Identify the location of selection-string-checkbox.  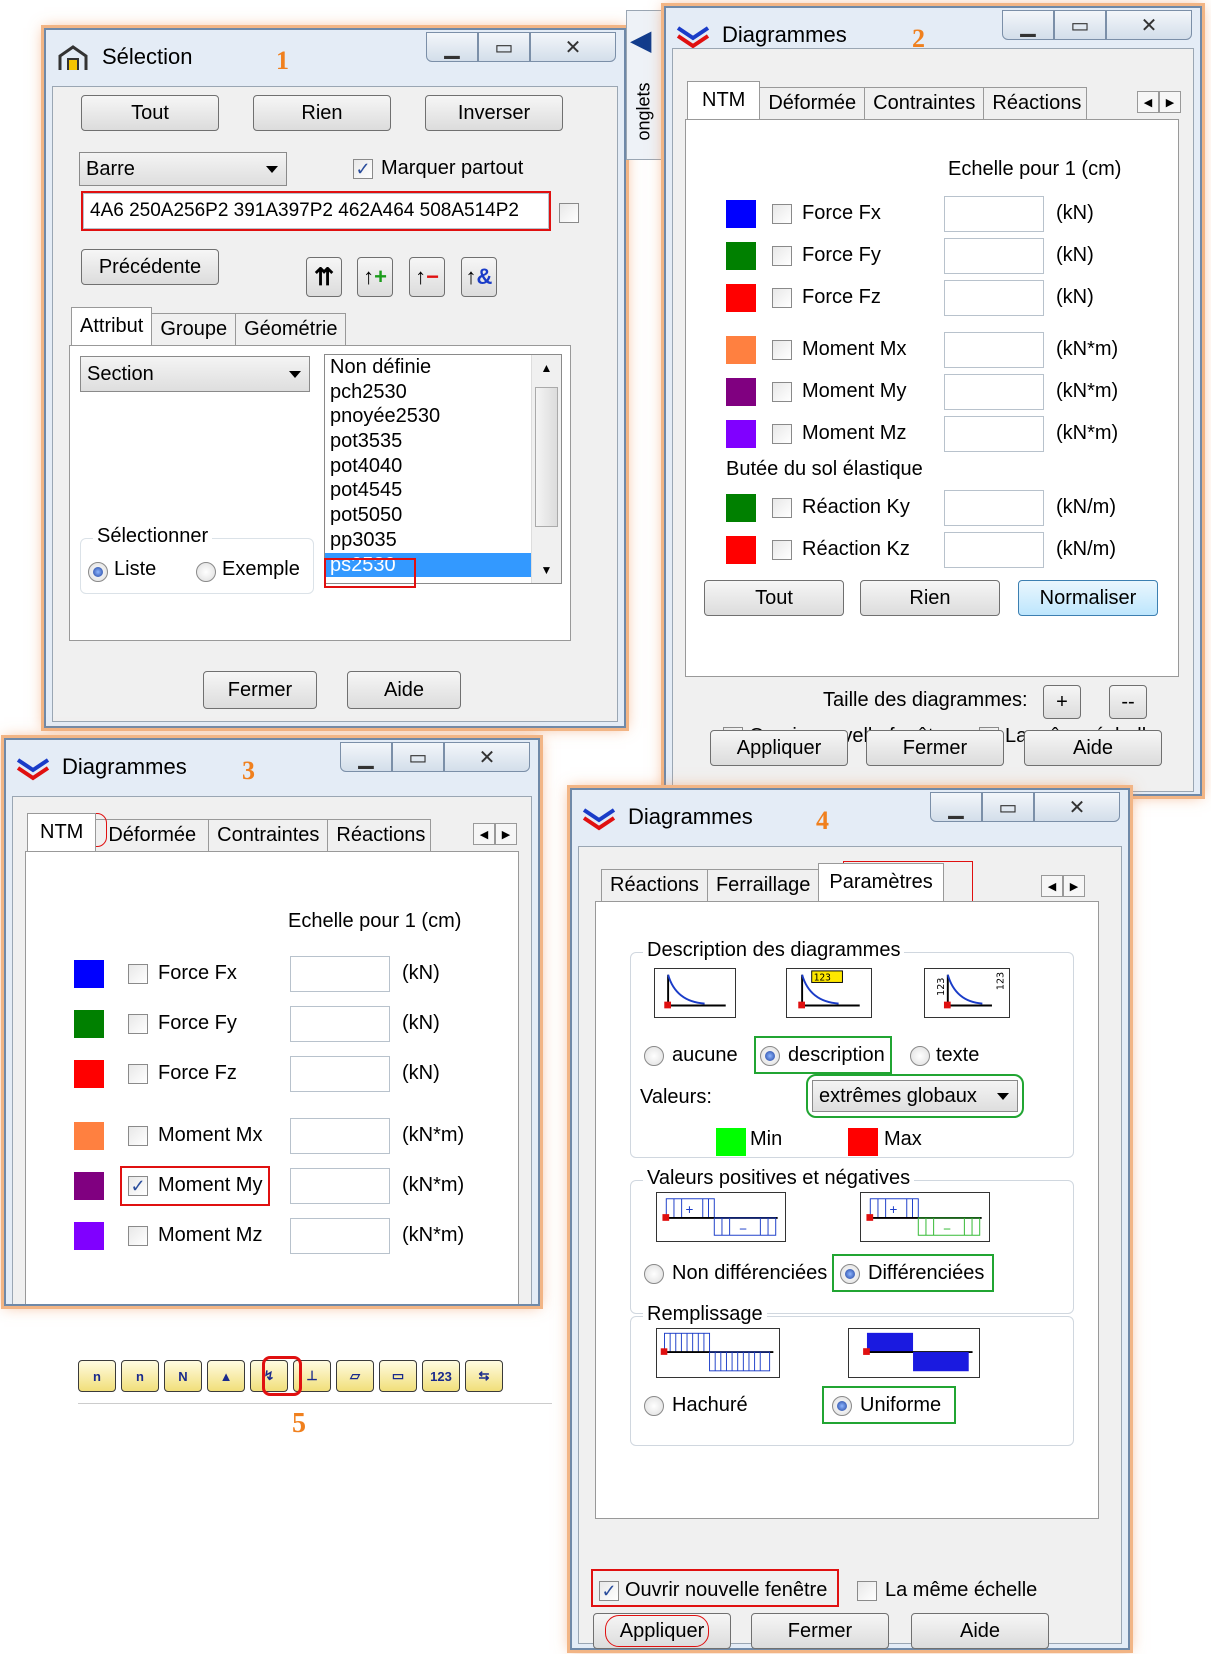
(569, 213).